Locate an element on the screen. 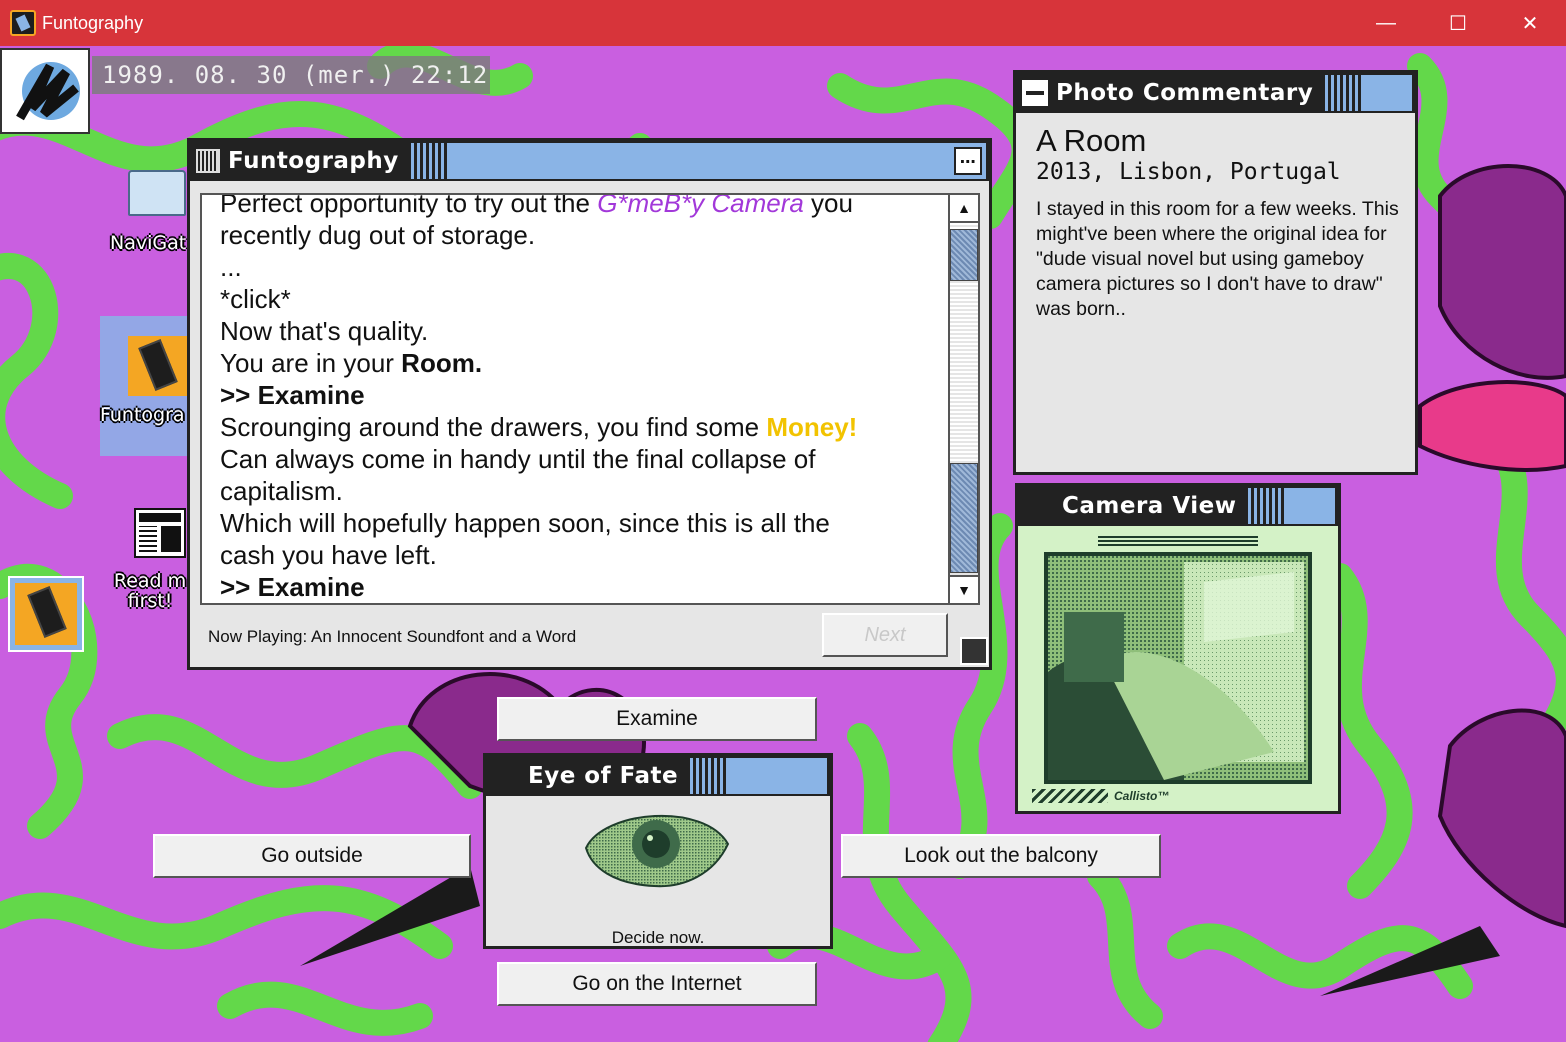 Image resolution: width=1566 pixels, height=1042 pixels. desktop-icon-funtography: Funtogra is located at coordinates (146, 386).